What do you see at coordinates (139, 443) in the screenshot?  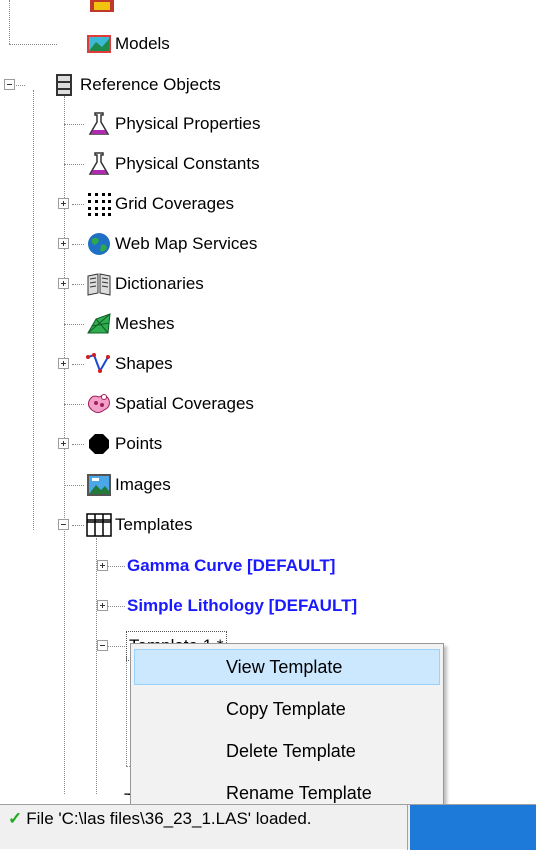 I see `tree-label: Points` at bounding box center [139, 443].